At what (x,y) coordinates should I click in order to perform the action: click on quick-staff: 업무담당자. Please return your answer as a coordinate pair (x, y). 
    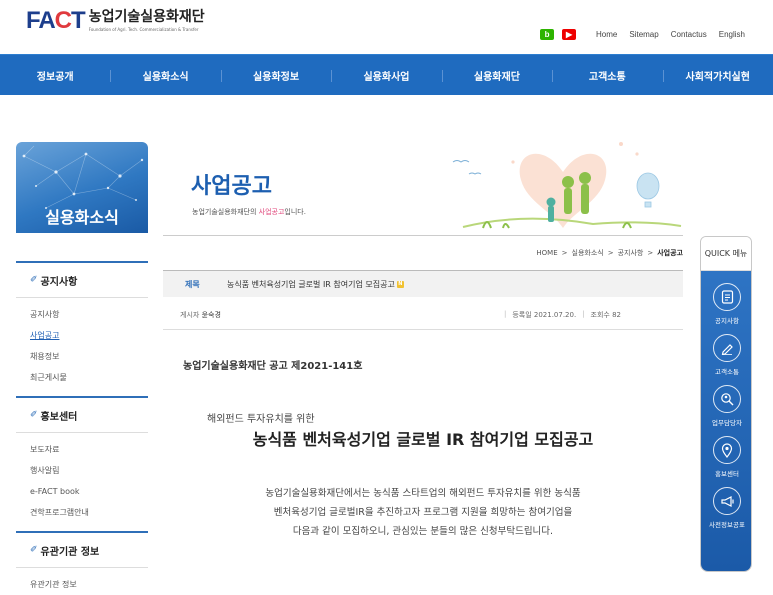
    Looking at the image, I should click on (726, 406).